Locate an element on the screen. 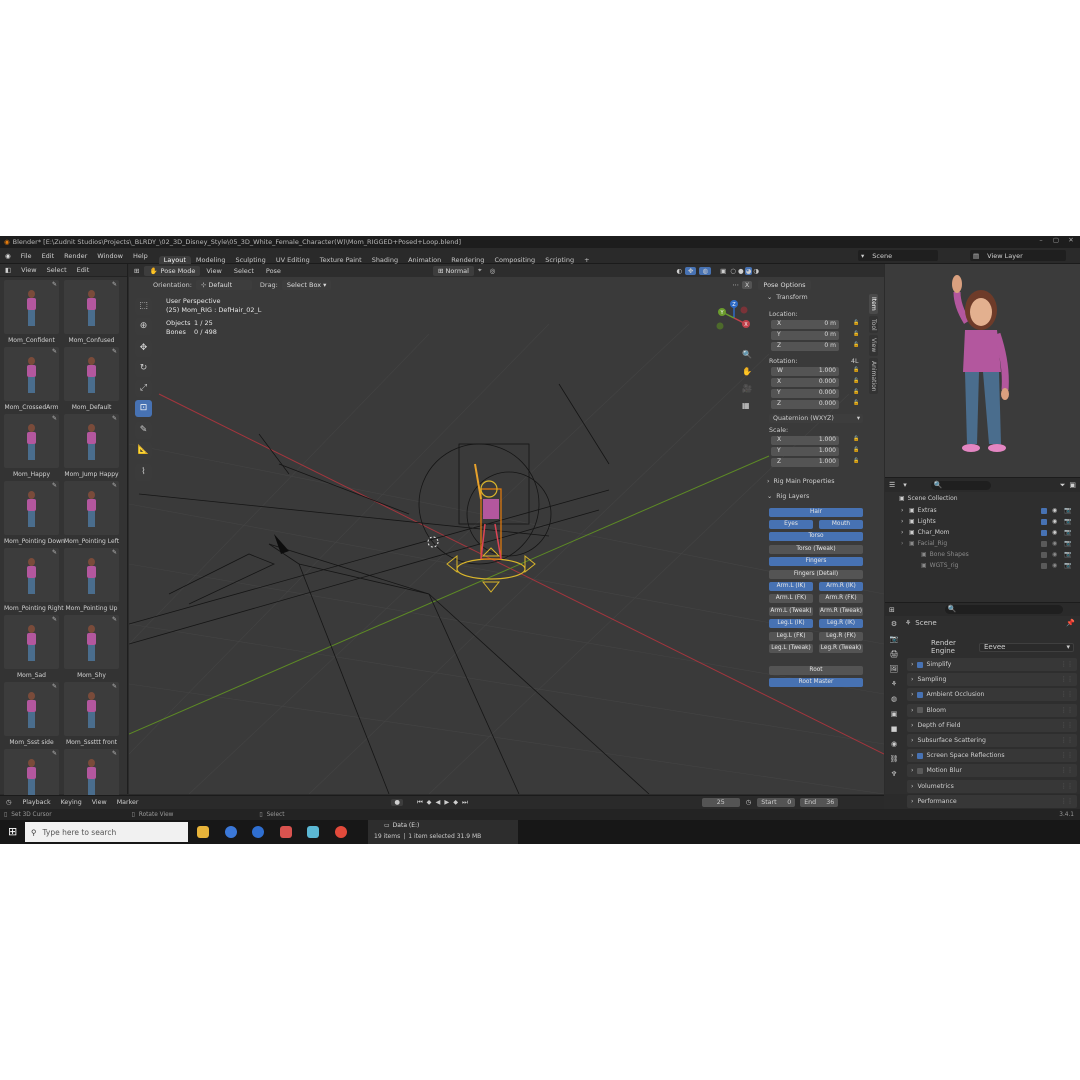  properties-section: › Depth of Field ⋮⋮ is located at coordinates (992, 725).